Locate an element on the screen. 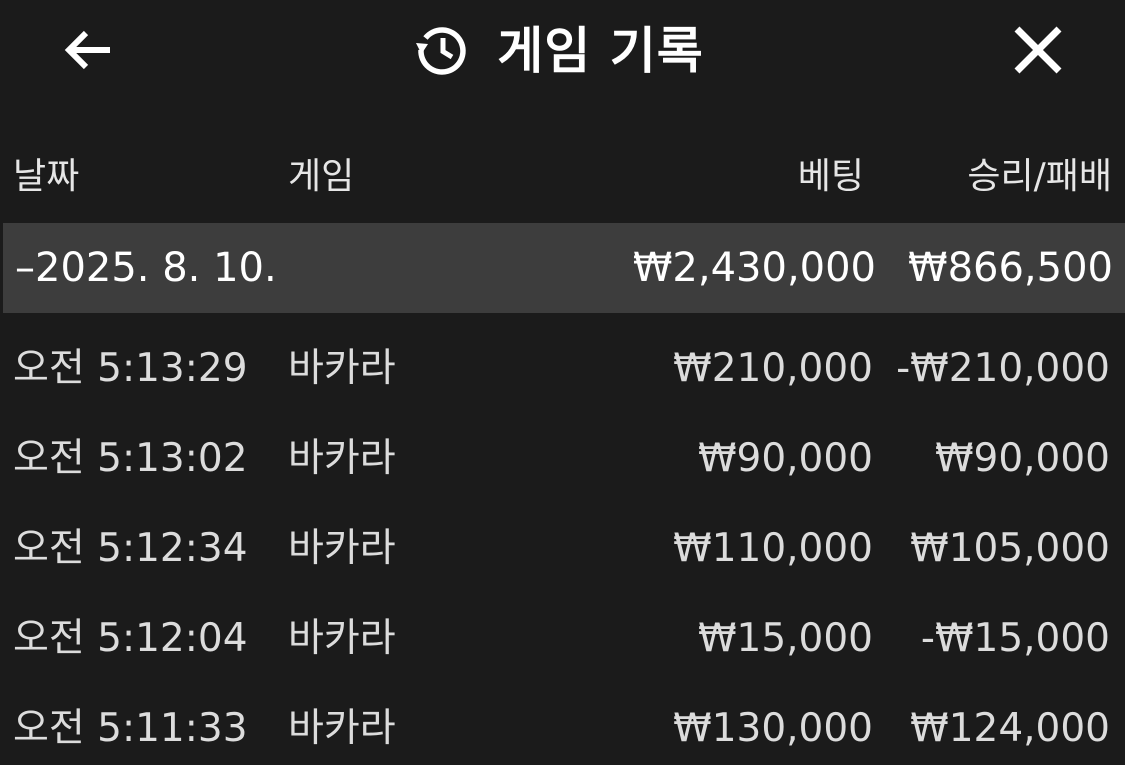 The image size is (1125, 765). column-header-game: 게임 is located at coordinates (321, 176).